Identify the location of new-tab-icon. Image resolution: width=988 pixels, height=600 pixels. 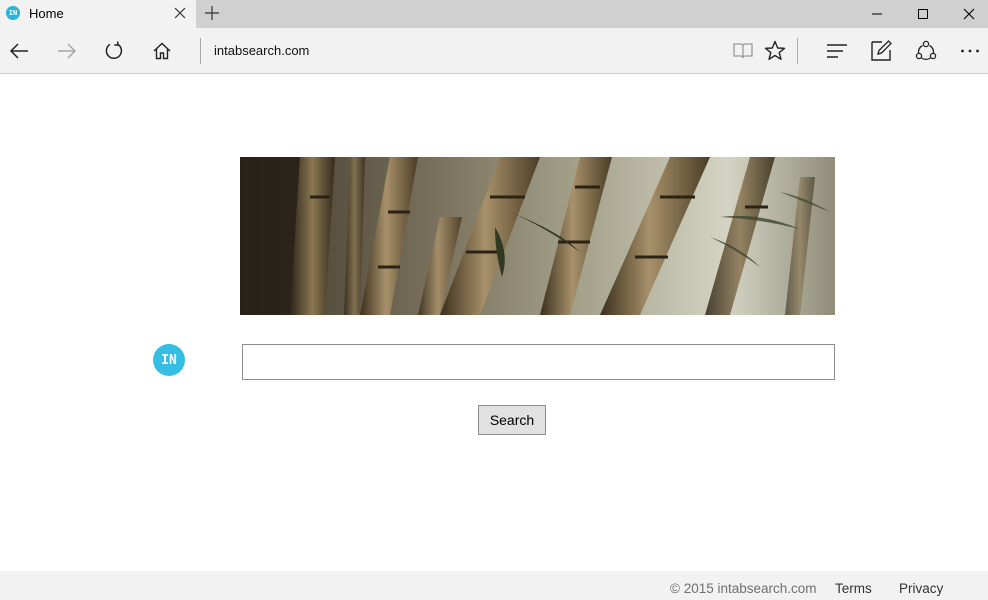
(212, 13).